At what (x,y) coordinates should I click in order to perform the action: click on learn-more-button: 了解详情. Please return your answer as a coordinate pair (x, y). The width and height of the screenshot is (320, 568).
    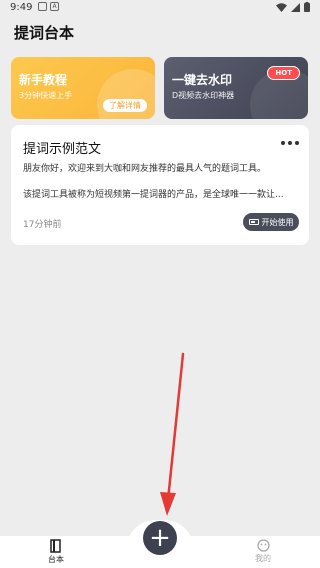
    Looking at the image, I should click on (125, 105).